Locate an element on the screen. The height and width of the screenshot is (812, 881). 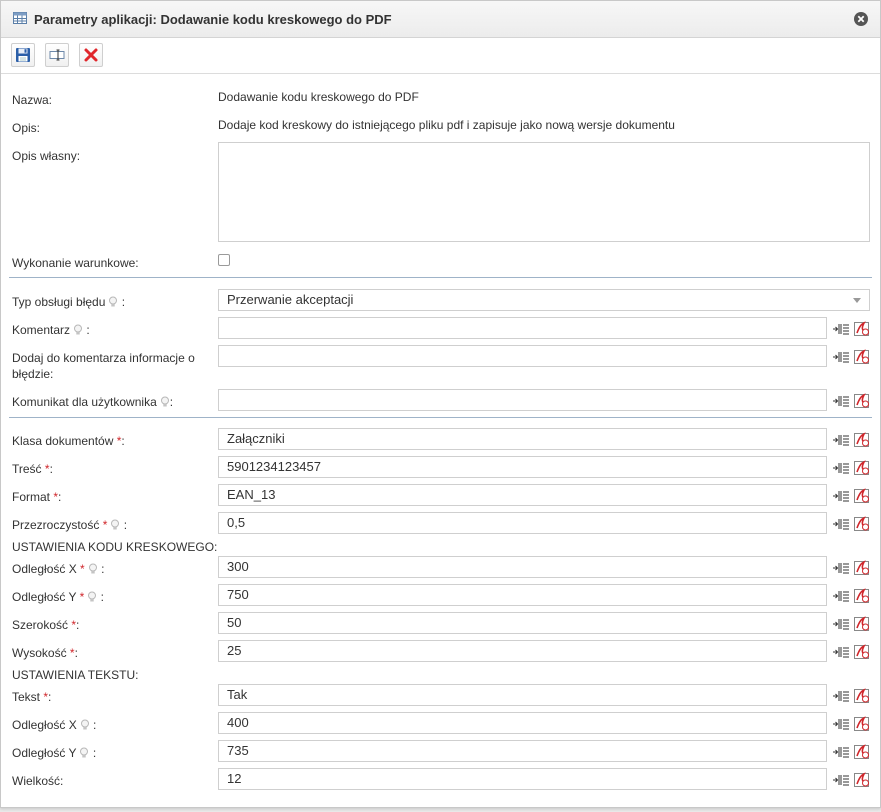
barcode-distance-x-label: Odległość X * : is located at coordinates (58, 569).